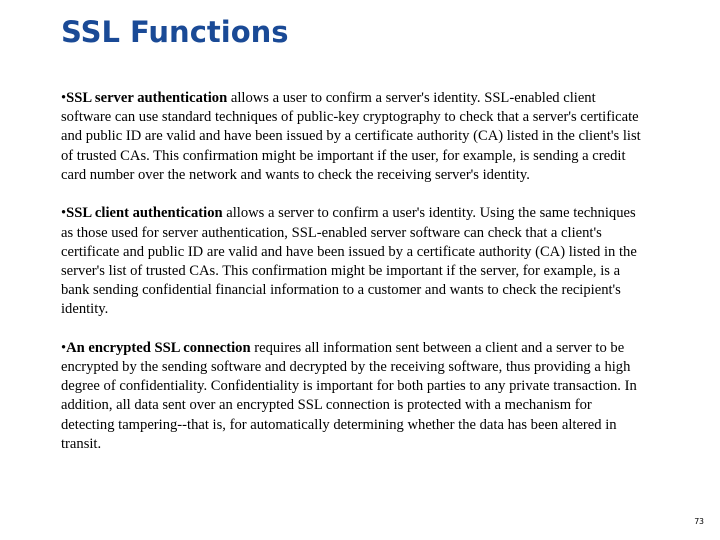  What do you see at coordinates (699, 521) in the screenshot?
I see `page-number: 73` at bounding box center [699, 521].